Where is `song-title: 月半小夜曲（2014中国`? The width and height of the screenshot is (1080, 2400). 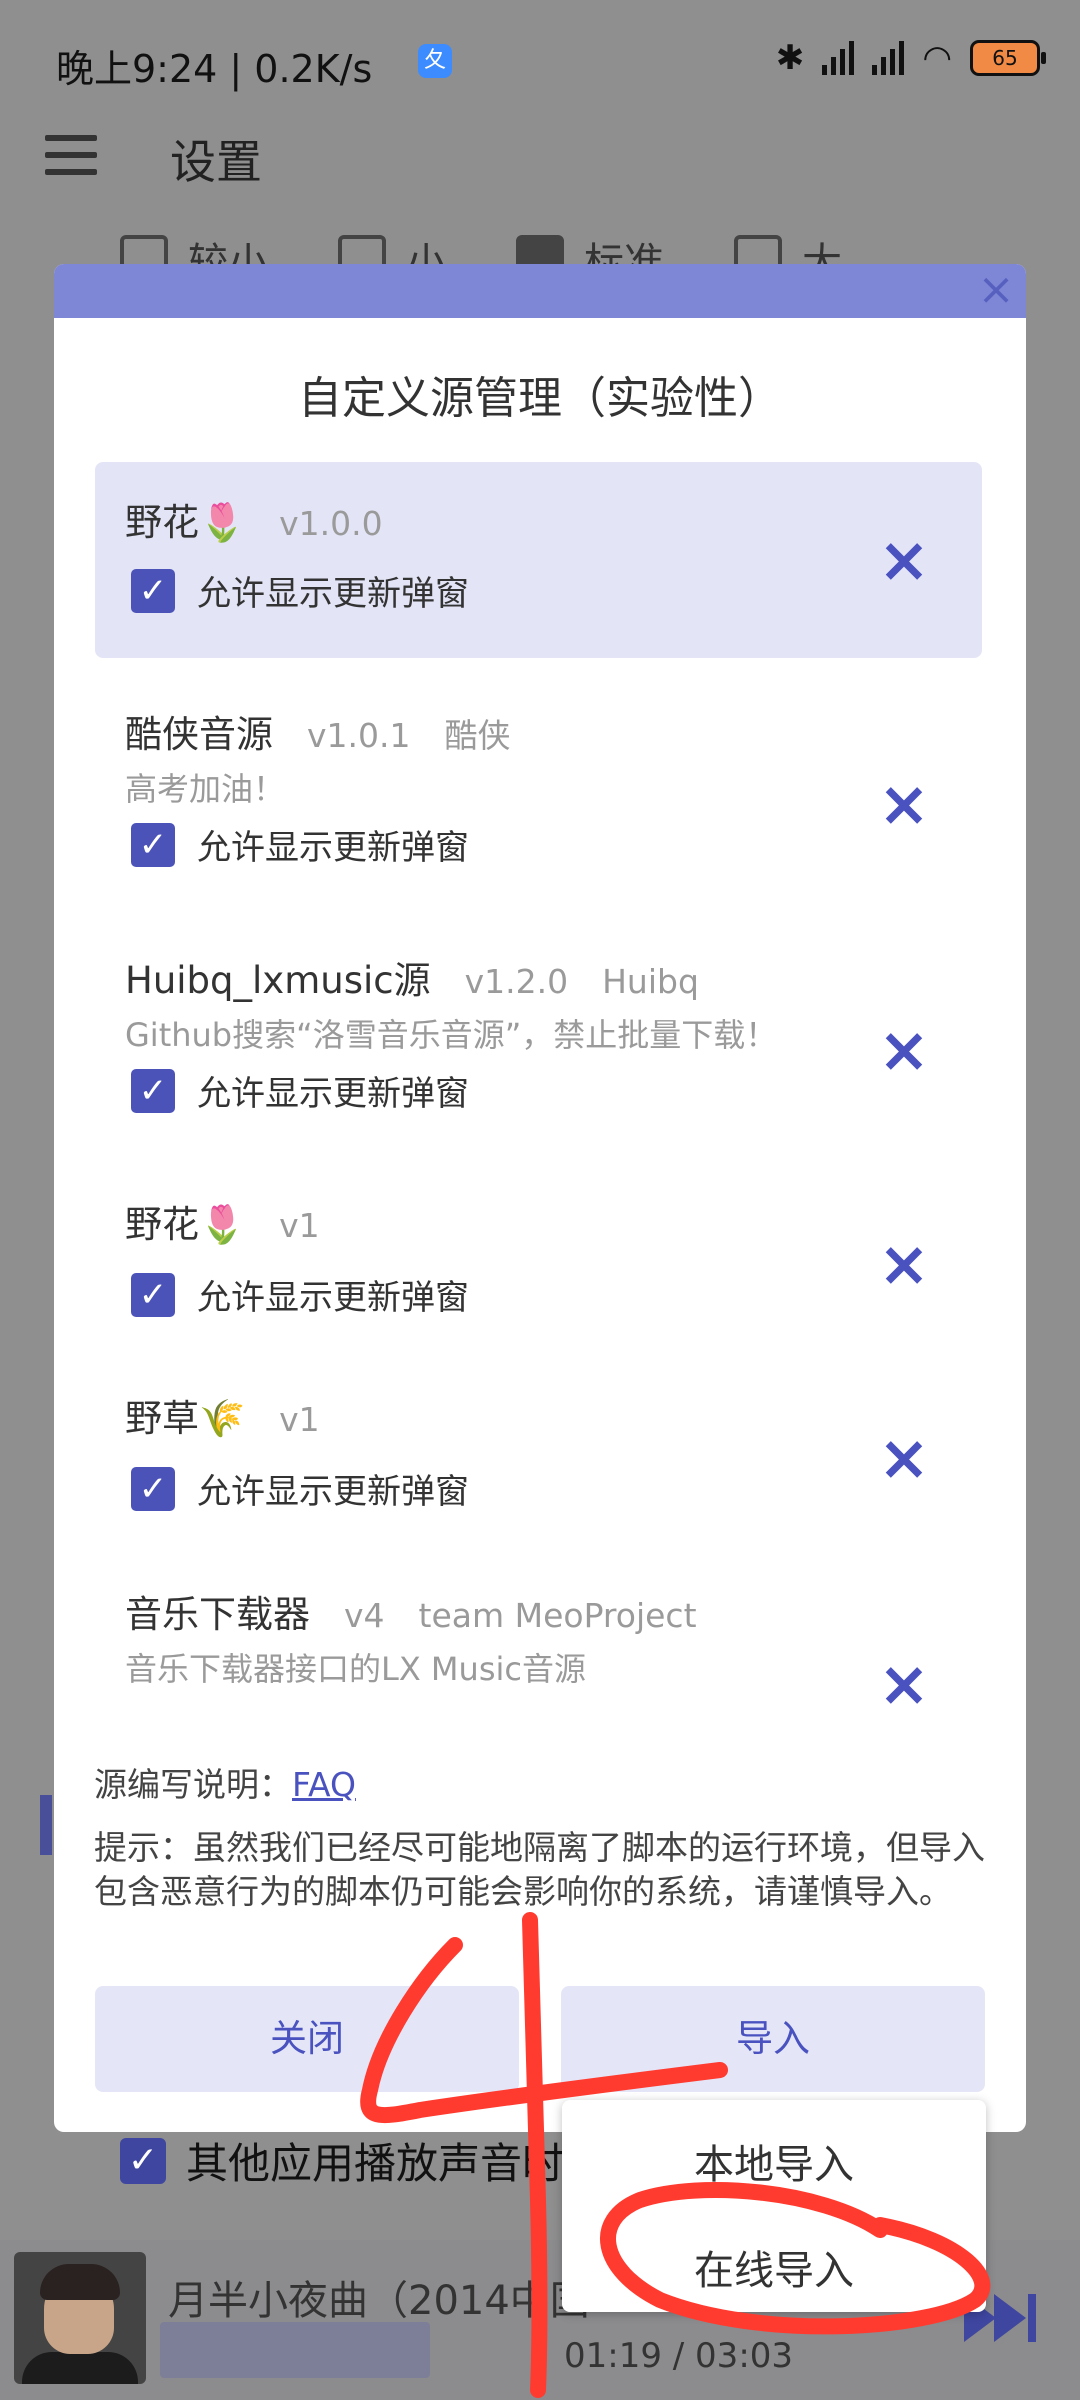
song-title: 月半小夜曲（2014中国 is located at coordinates (379, 2301).